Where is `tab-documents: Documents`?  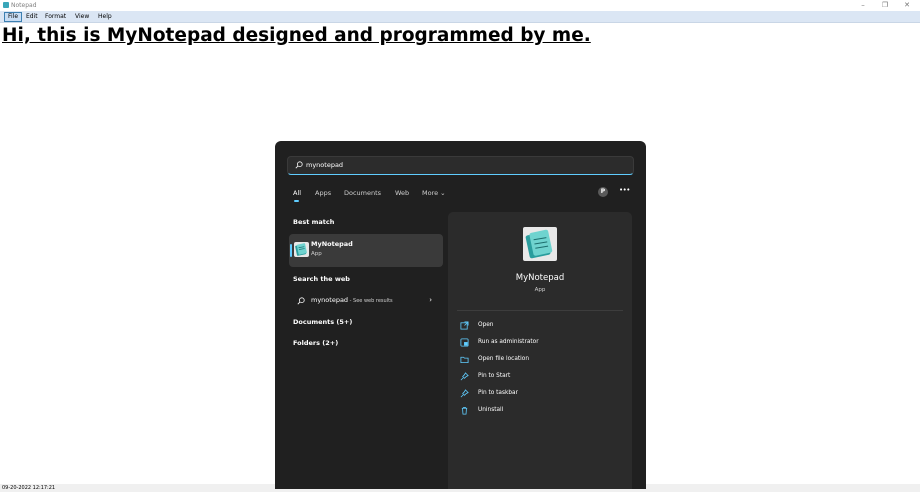 tab-documents: Documents is located at coordinates (362, 193).